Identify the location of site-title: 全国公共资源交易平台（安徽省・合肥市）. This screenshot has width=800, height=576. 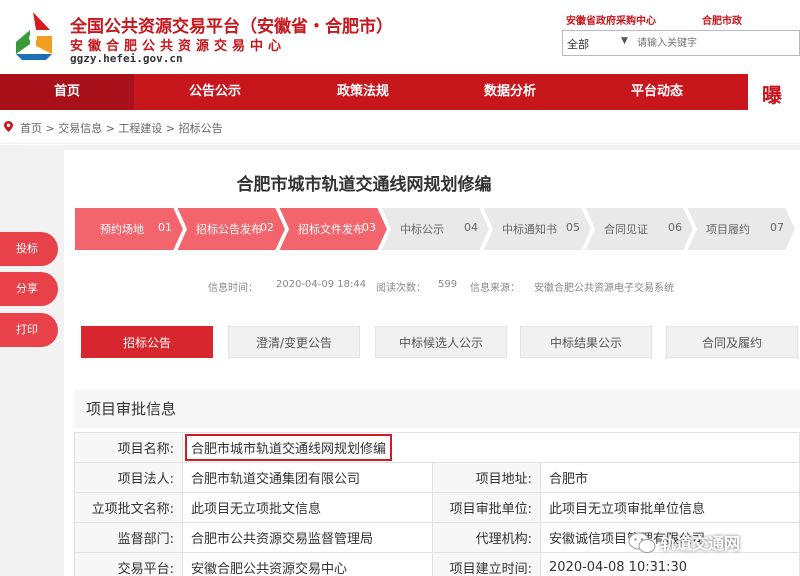
(231, 27).